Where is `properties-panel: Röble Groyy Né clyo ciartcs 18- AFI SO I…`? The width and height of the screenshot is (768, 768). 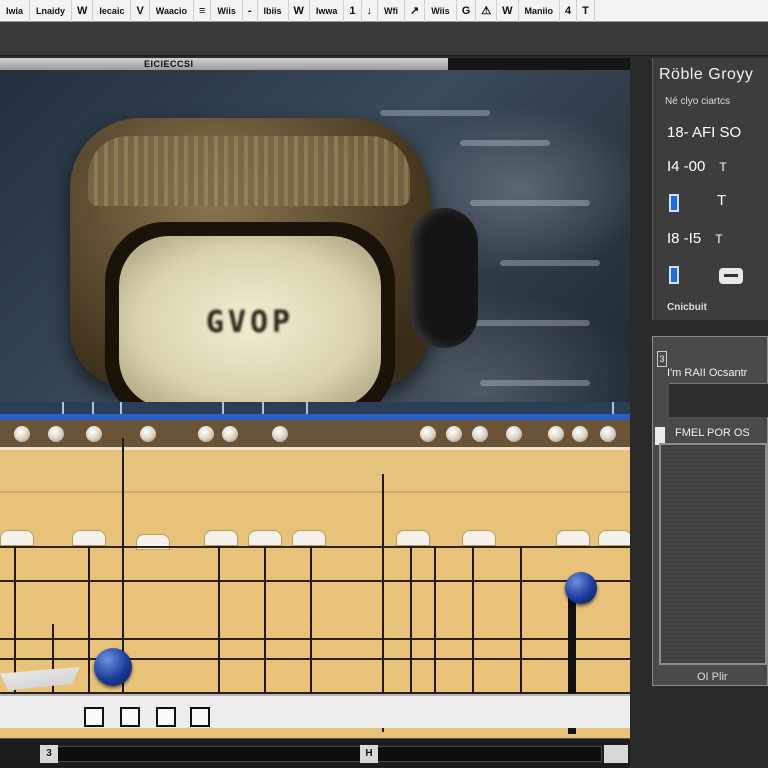 properties-panel: Röble Groyy Né clyo ciartcs 18- AFI SO I… is located at coordinates (710, 189).